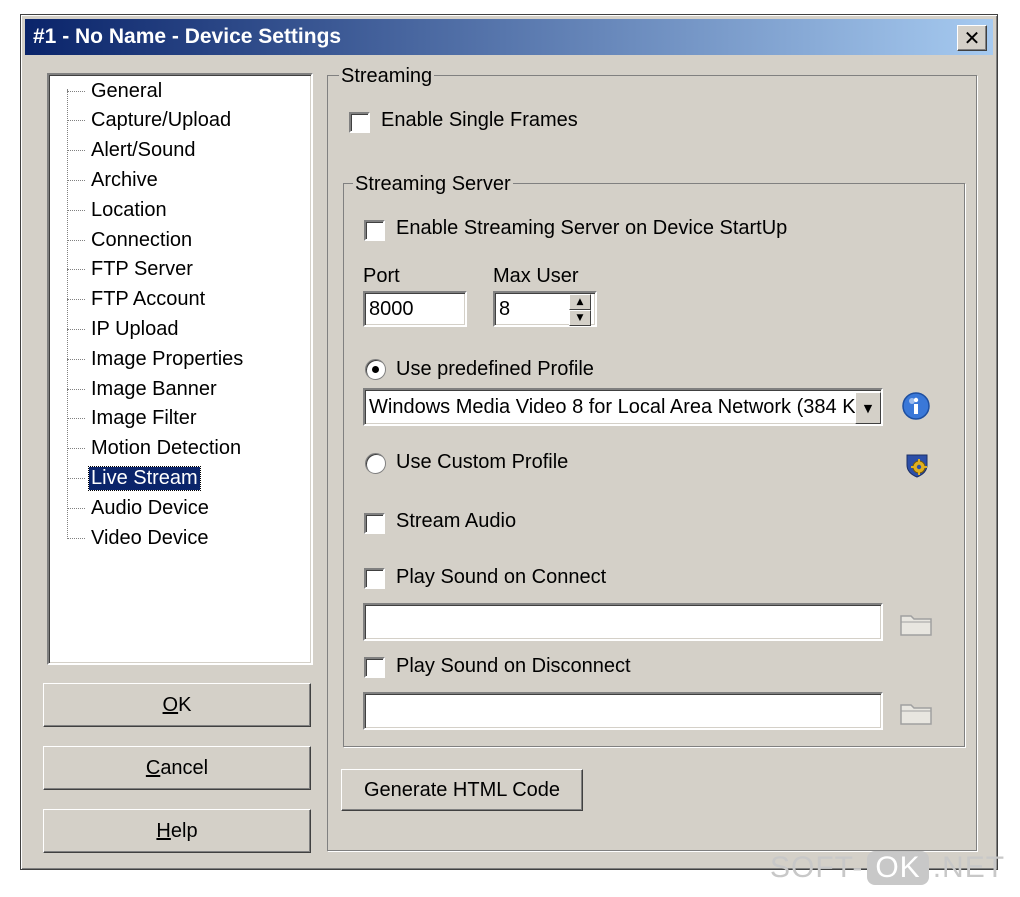  Describe the element at coordinates (391, 308) in the screenshot. I see `port-value: 8000` at that location.